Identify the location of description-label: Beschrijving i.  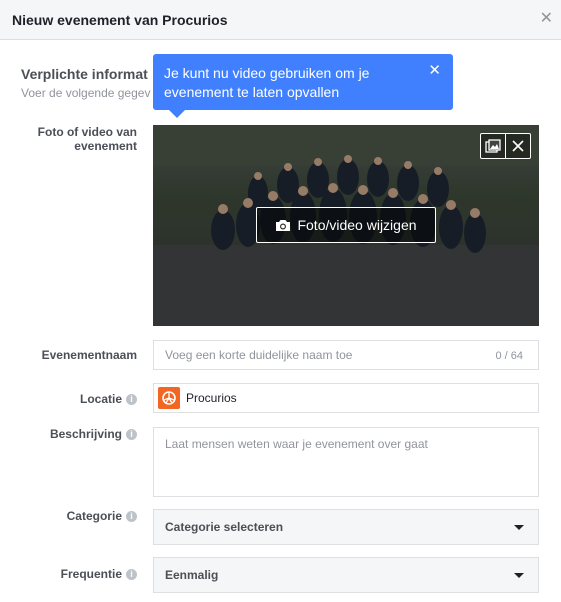
(93, 434).